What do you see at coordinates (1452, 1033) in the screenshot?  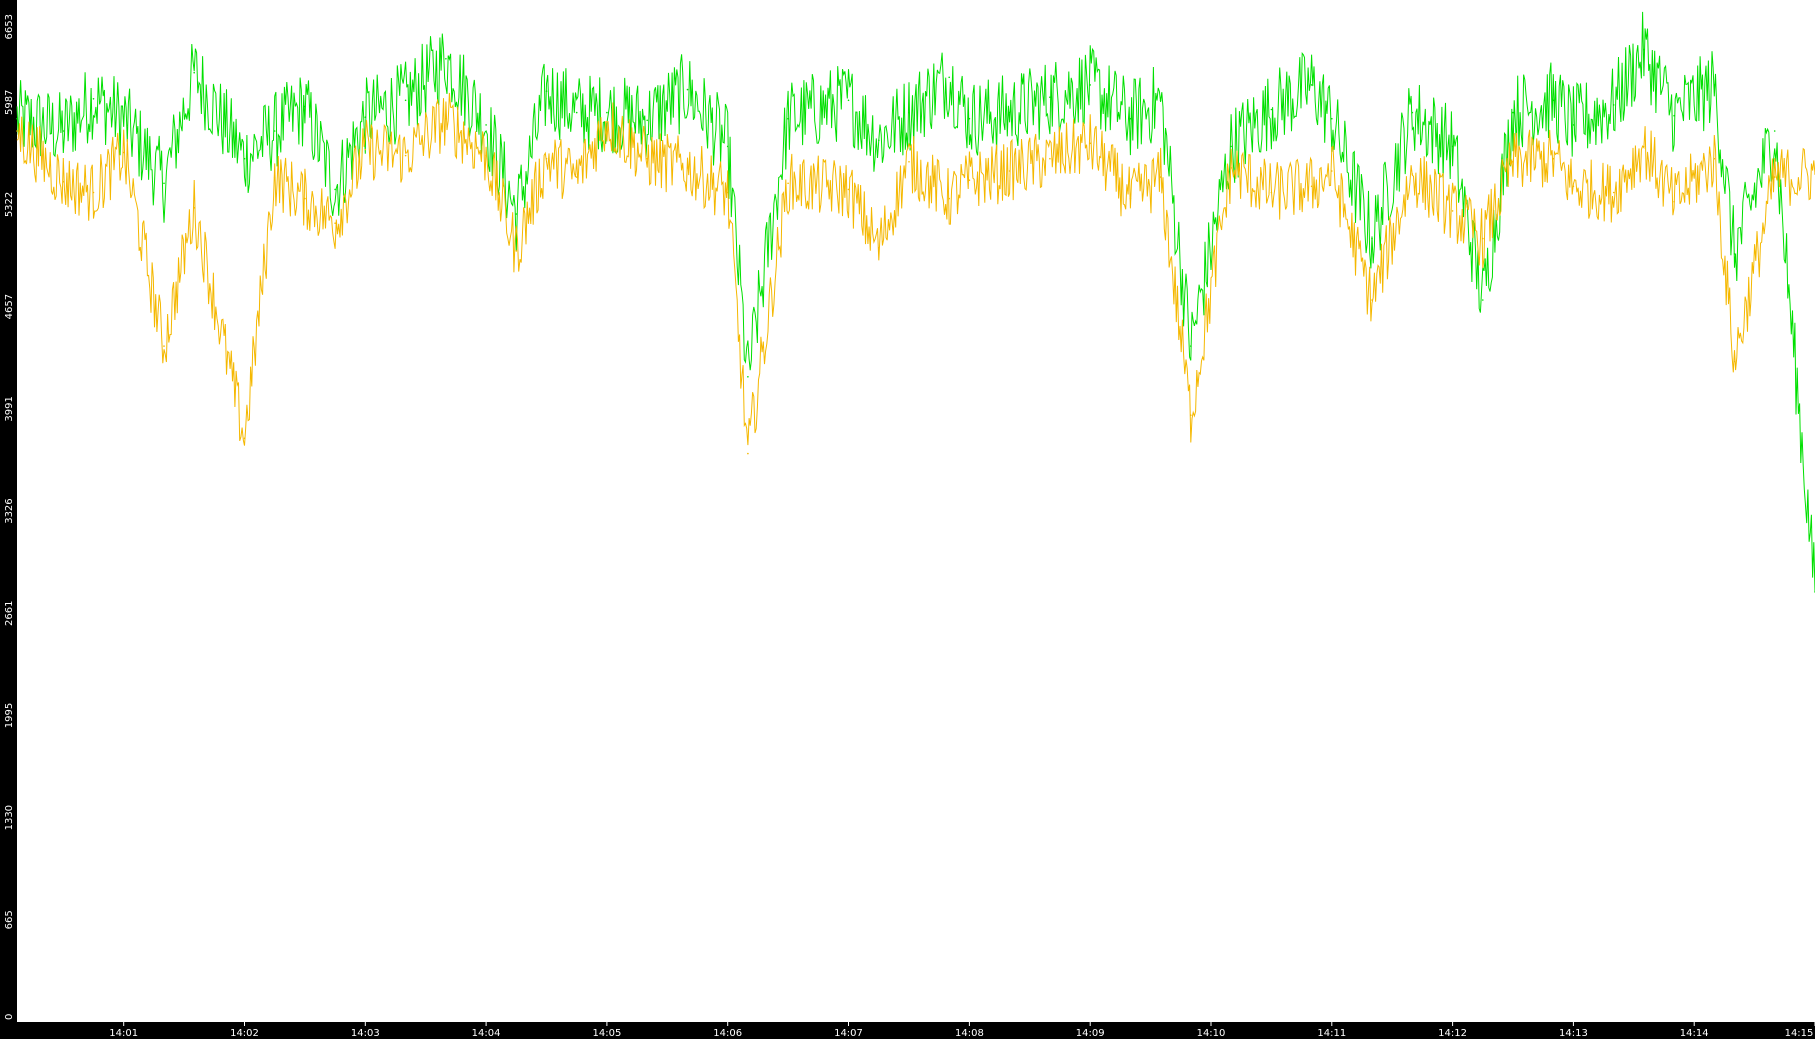 I see `x-tick-label: 14:12` at bounding box center [1452, 1033].